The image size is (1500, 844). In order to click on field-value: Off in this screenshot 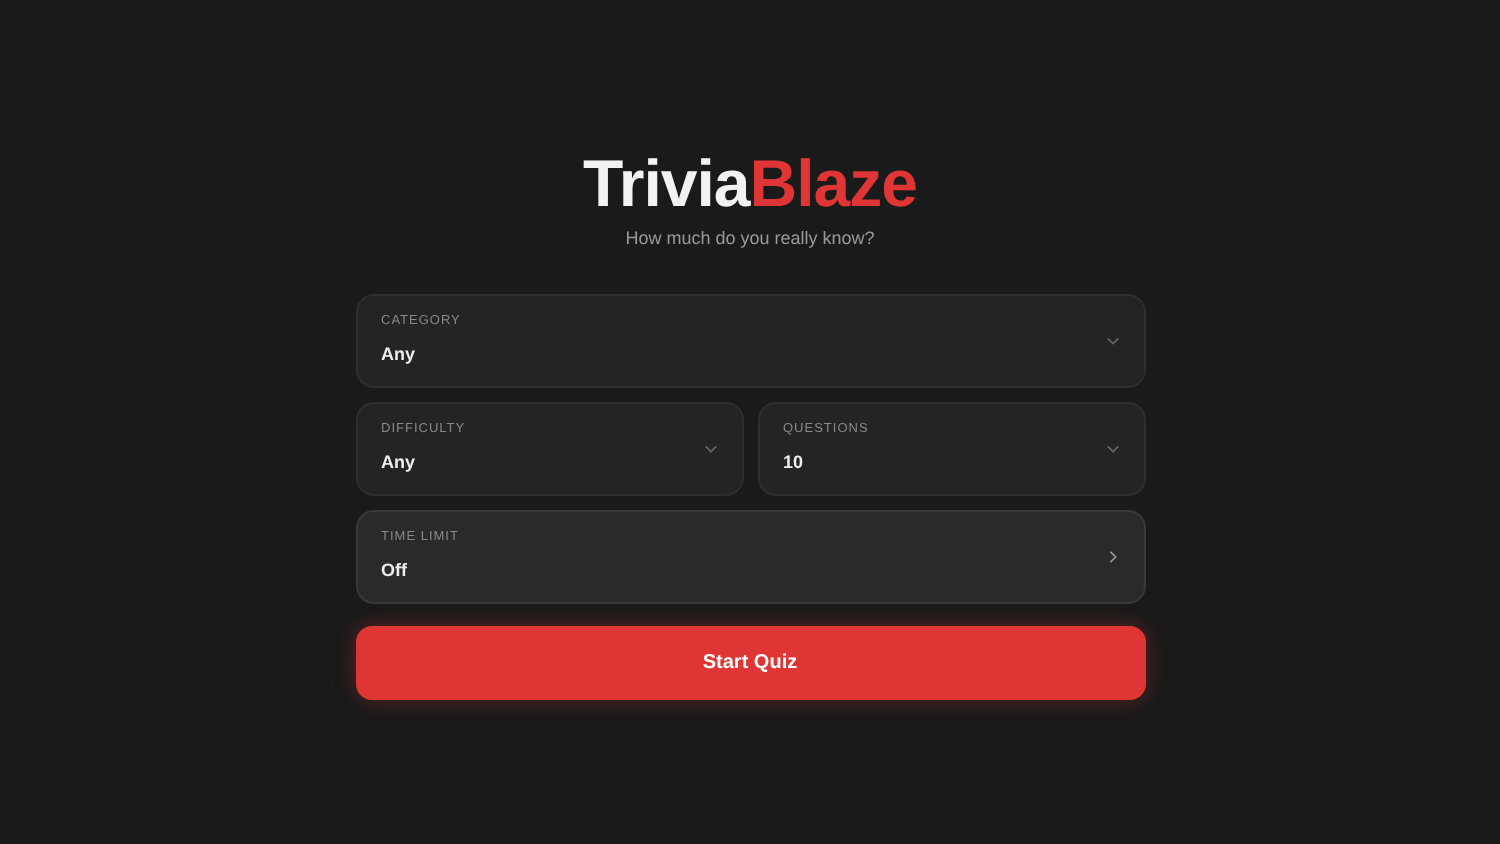, I will do `click(395, 570)`.